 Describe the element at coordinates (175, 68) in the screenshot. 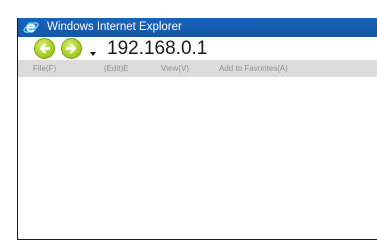

I see `menu-item-view: View(V)` at that location.